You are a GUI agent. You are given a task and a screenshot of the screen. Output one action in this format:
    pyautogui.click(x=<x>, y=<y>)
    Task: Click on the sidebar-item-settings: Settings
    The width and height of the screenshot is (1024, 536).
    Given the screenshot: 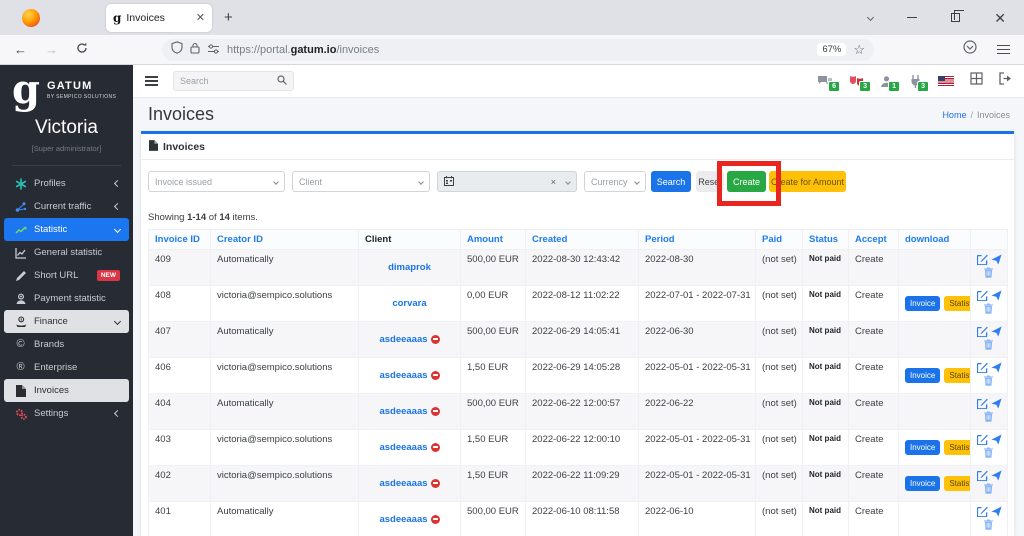 What is the action you would take?
    pyautogui.click(x=66, y=413)
    